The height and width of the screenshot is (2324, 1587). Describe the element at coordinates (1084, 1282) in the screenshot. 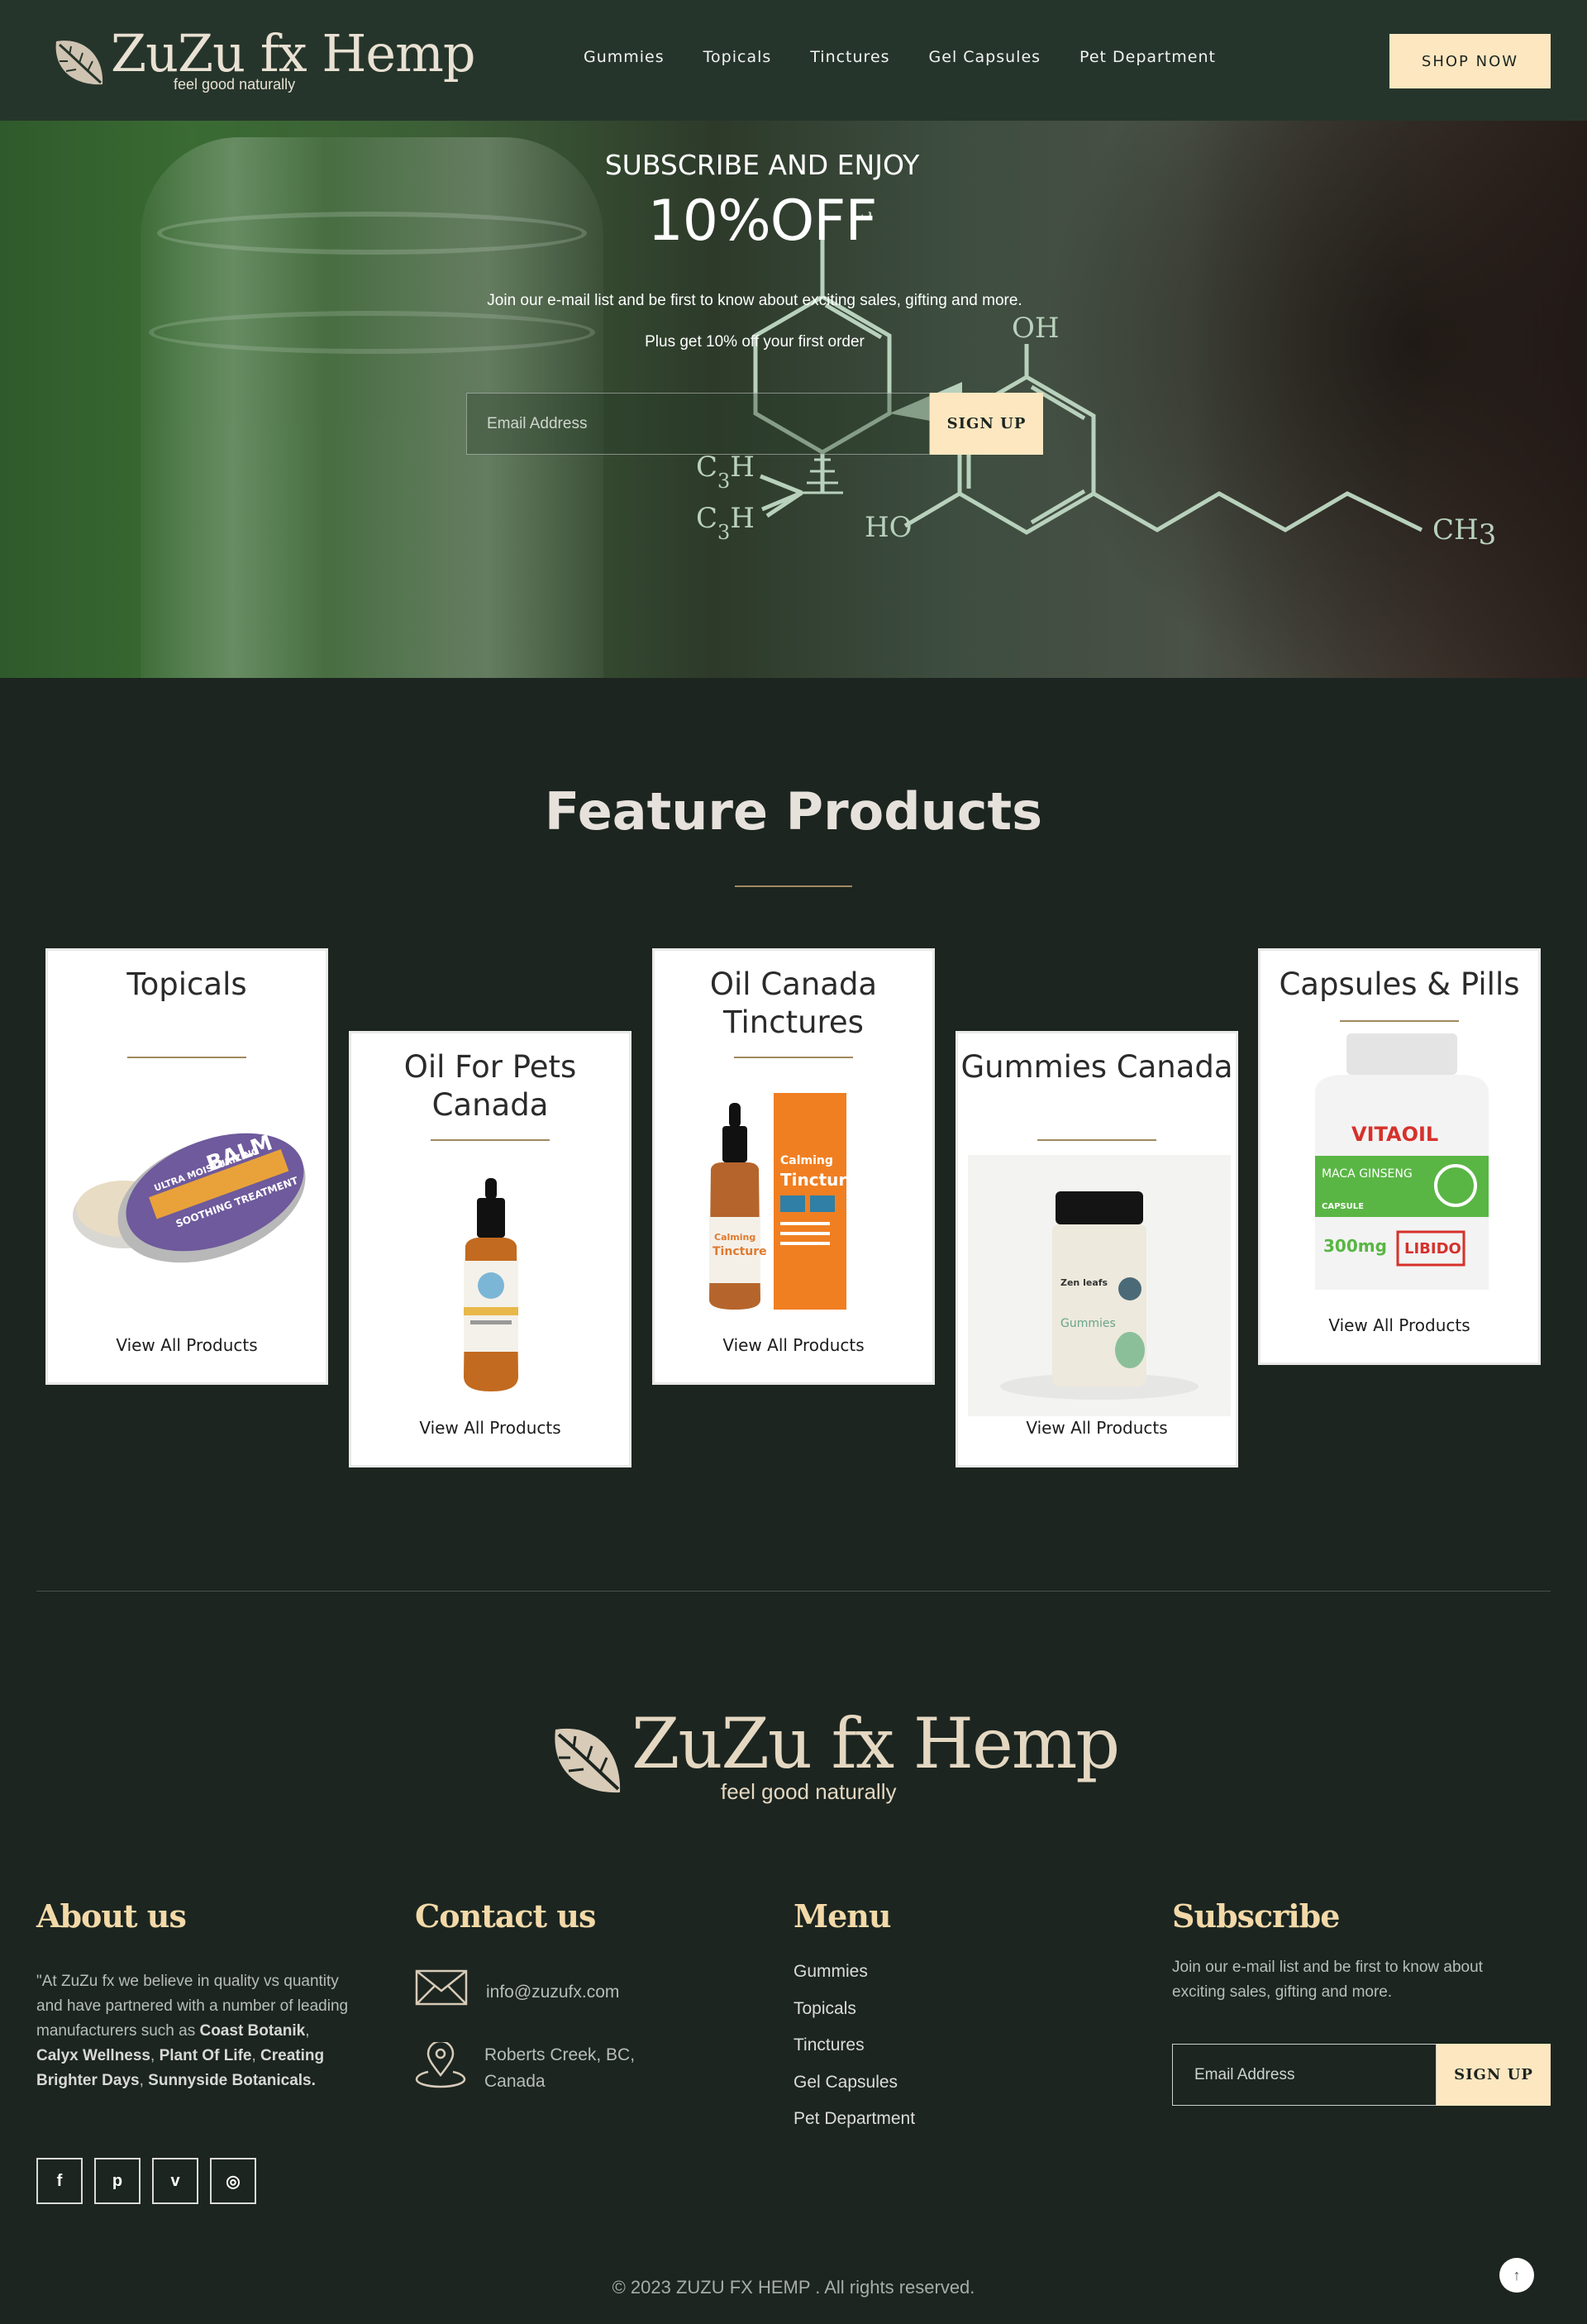

I see `svg-text: Zen leafs` at that location.